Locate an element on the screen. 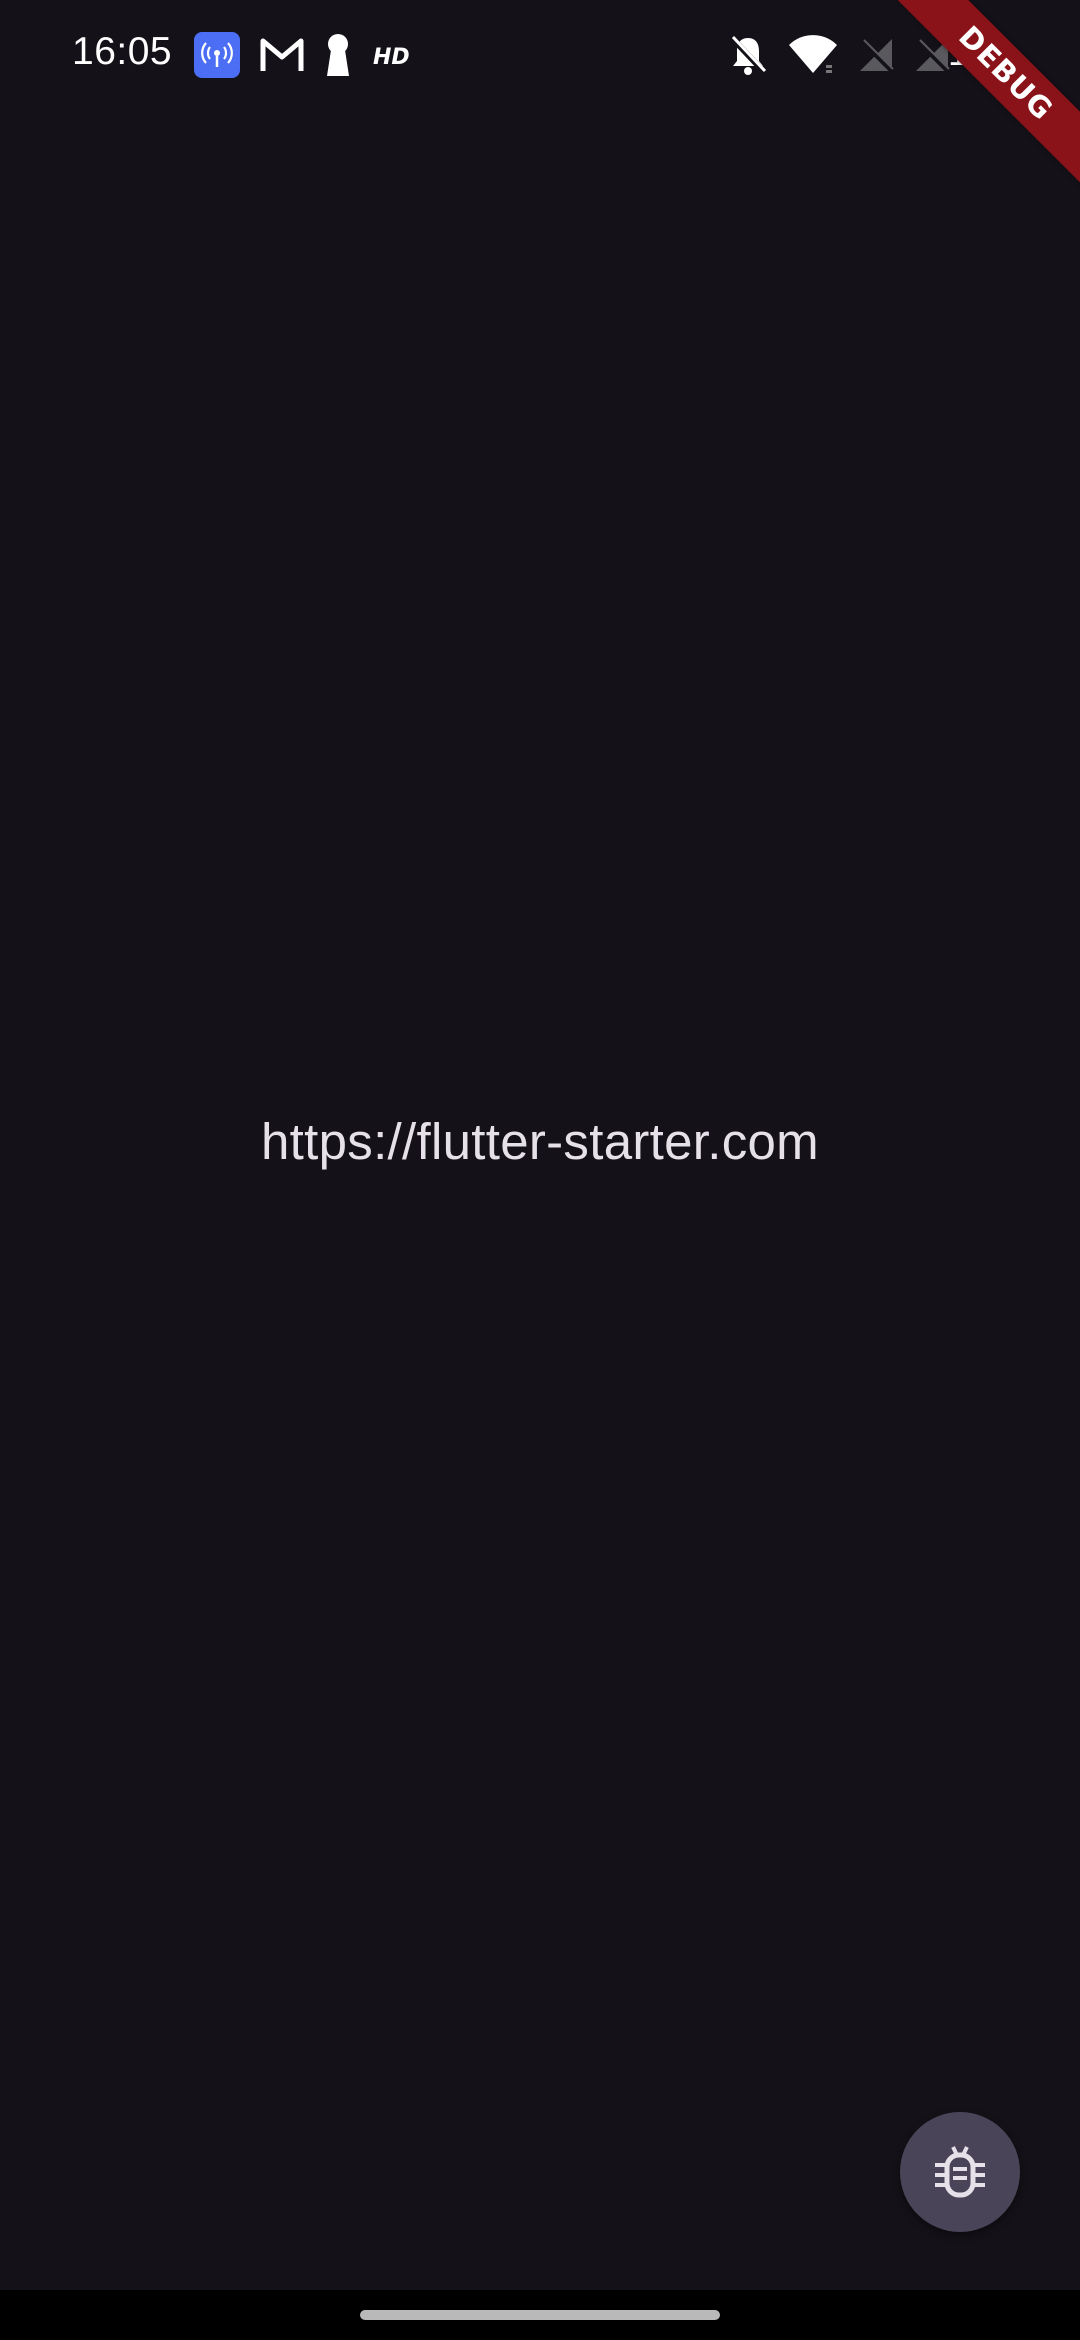 Image resolution: width=1080 pixels, height=2340 pixels. hotspot-app-icon is located at coordinates (217, 55).